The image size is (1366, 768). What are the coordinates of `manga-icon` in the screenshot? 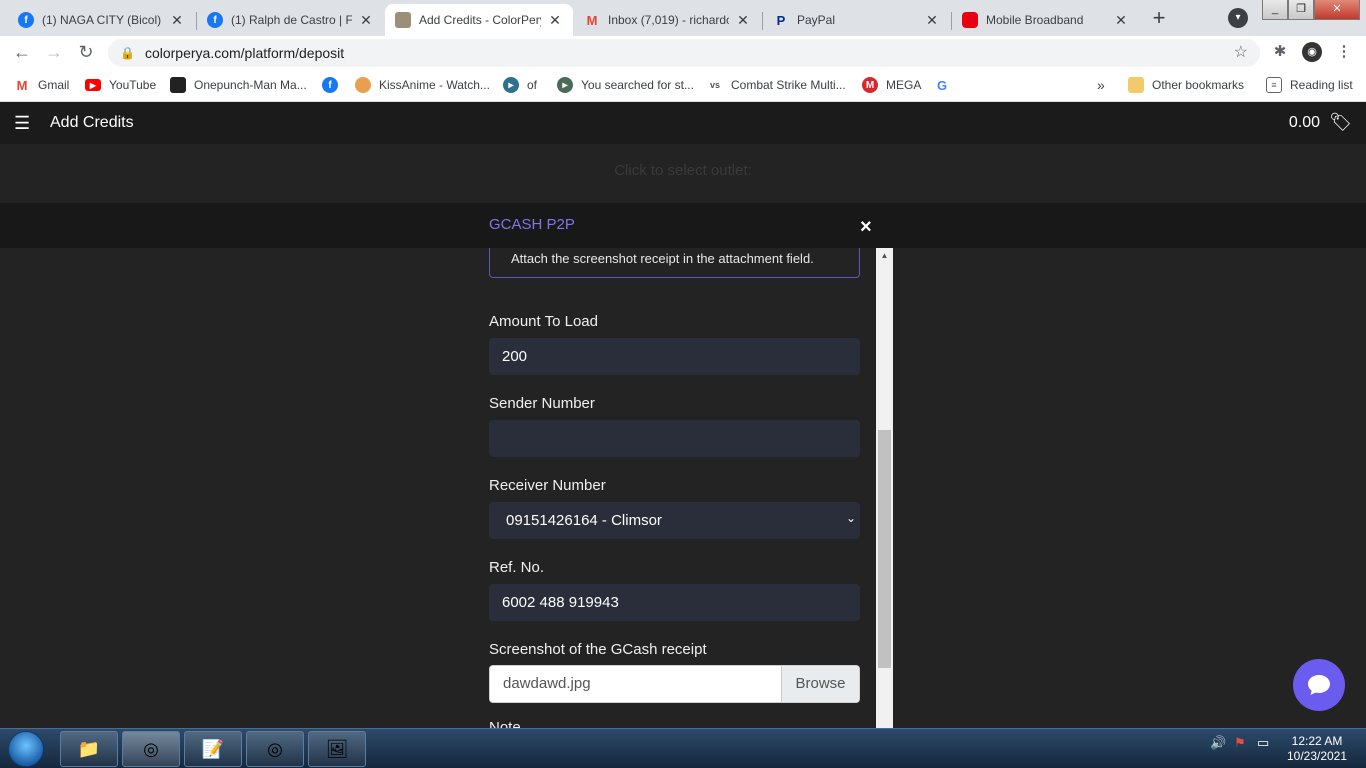 It's located at (178, 85).